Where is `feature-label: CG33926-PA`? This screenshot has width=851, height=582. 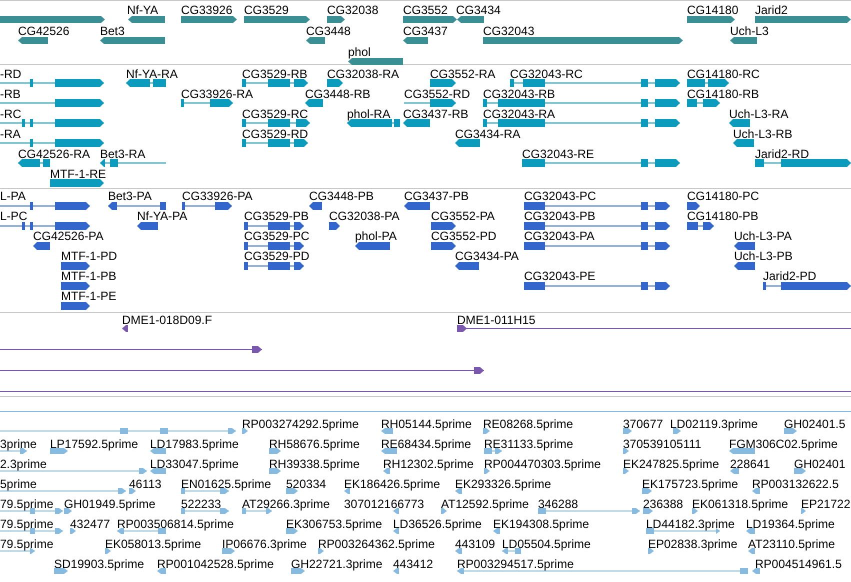
feature-label: CG33926-PA is located at coordinates (217, 196).